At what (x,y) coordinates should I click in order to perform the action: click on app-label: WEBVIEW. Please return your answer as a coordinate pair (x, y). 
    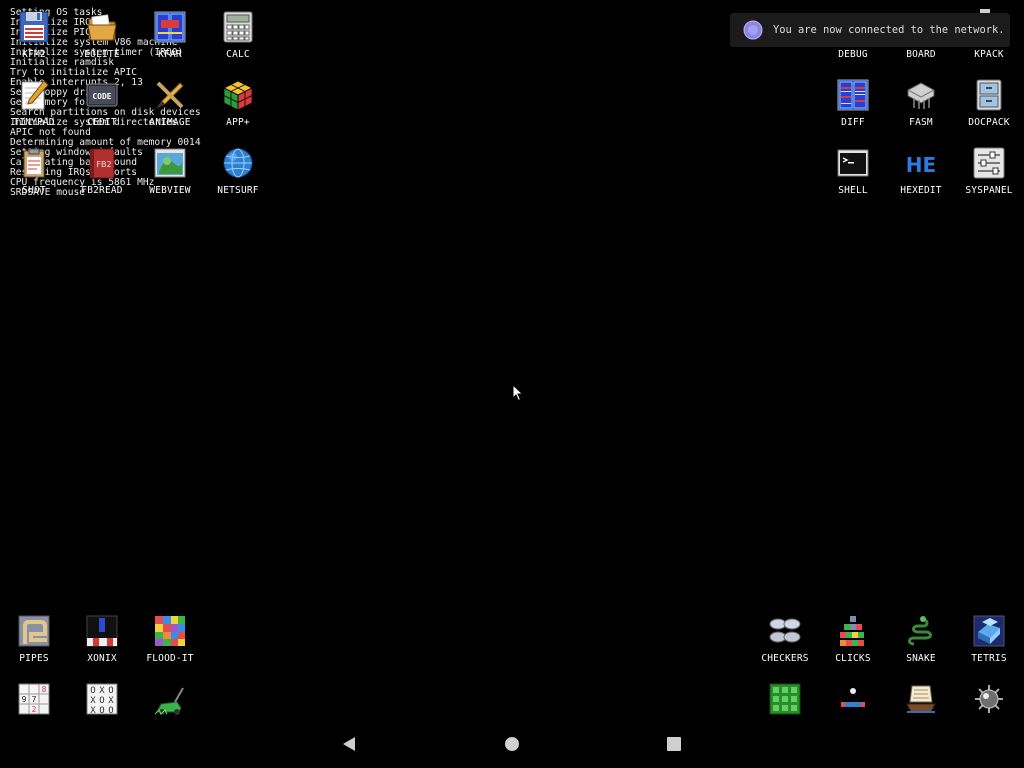
    Looking at the image, I should click on (170, 190).